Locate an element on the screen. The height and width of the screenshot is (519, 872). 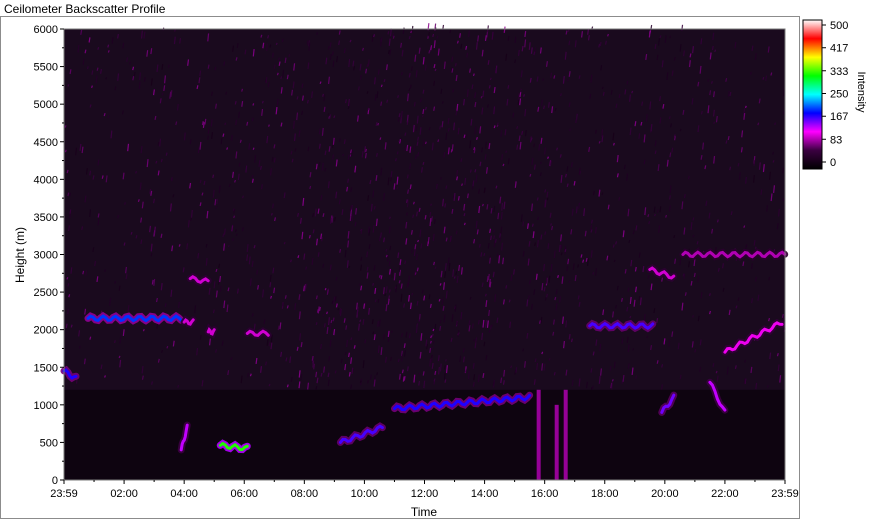
x-tick-label: 22:00 is located at coordinates (725, 494).